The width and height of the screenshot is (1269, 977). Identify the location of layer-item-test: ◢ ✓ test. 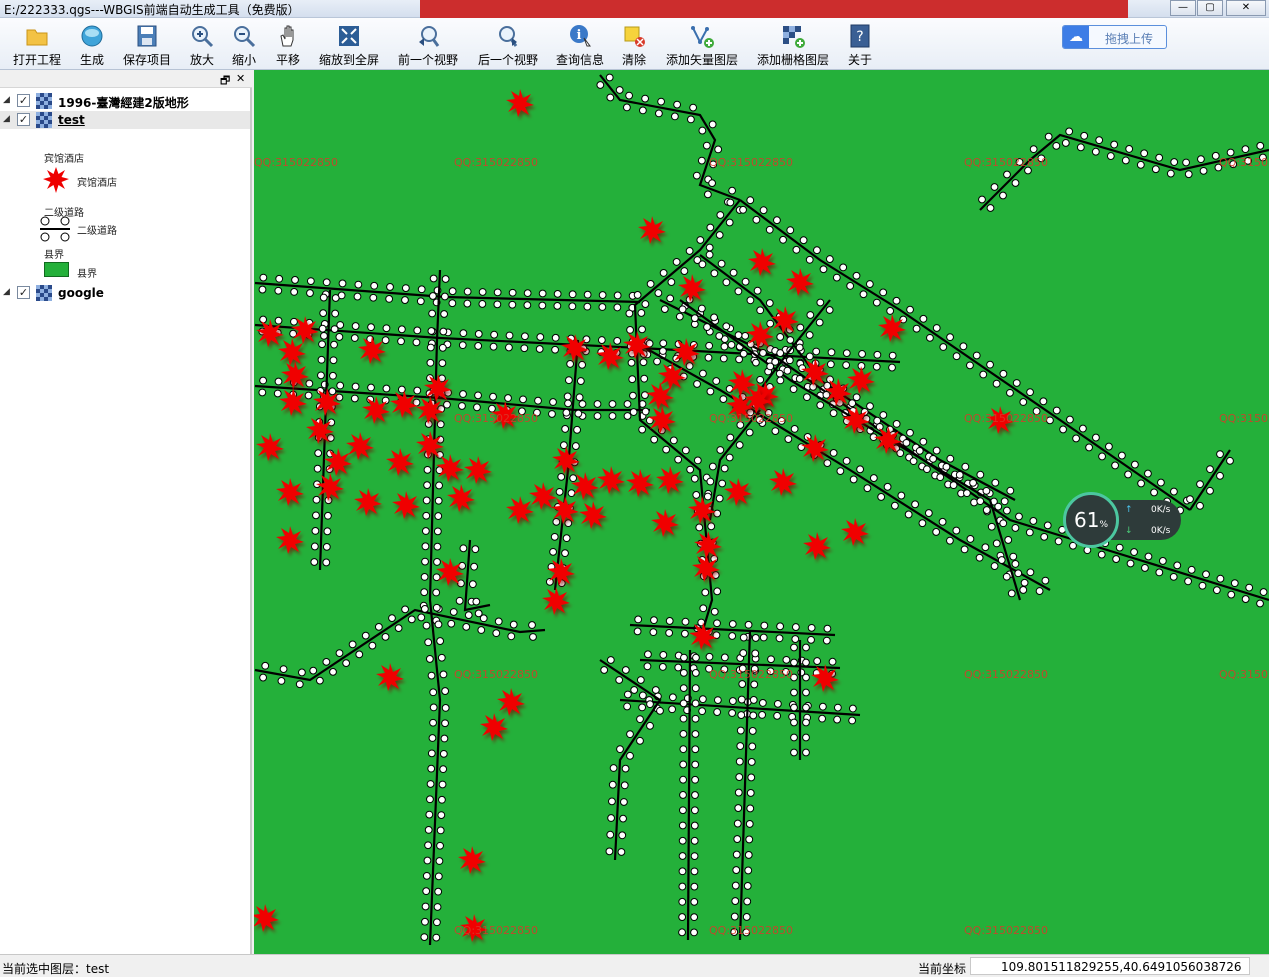
(125, 120).